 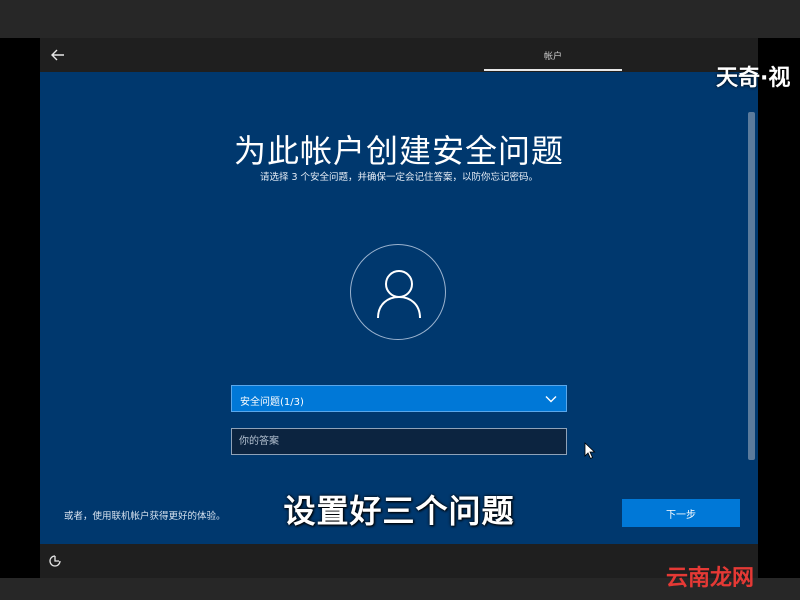 What do you see at coordinates (779, 308) in the screenshot?
I see `right-letterbox` at bounding box center [779, 308].